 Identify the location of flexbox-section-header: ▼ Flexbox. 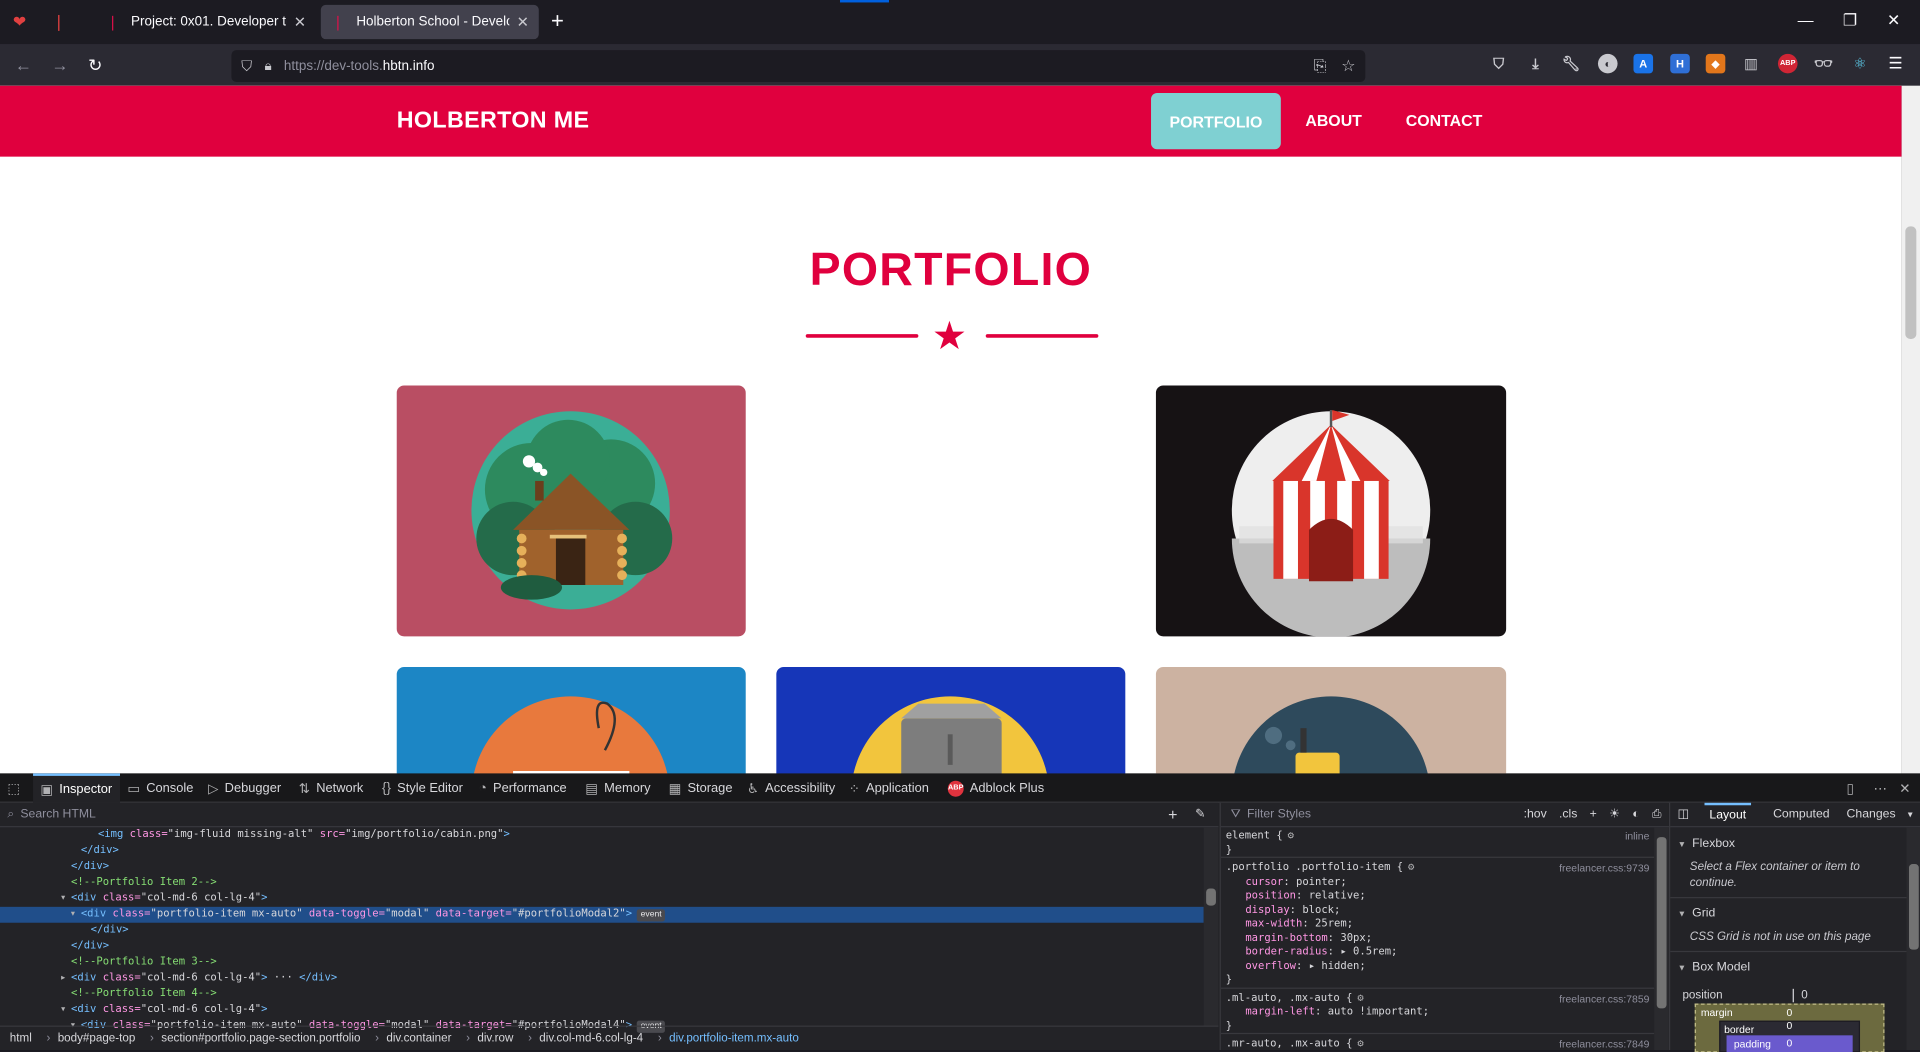
(1706, 843).